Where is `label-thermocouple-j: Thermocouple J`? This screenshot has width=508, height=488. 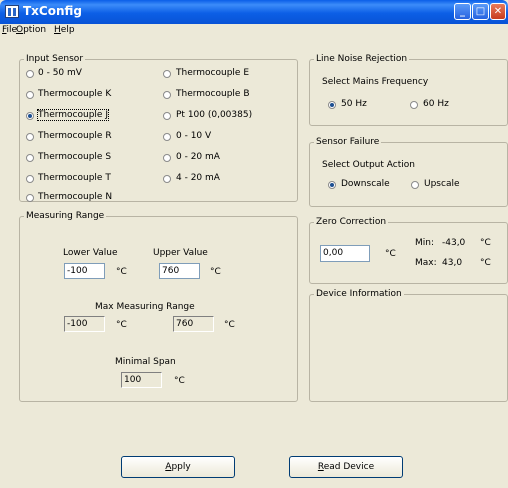
label-thermocouple-j: Thermocouple J is located at coordinates (73, 115).